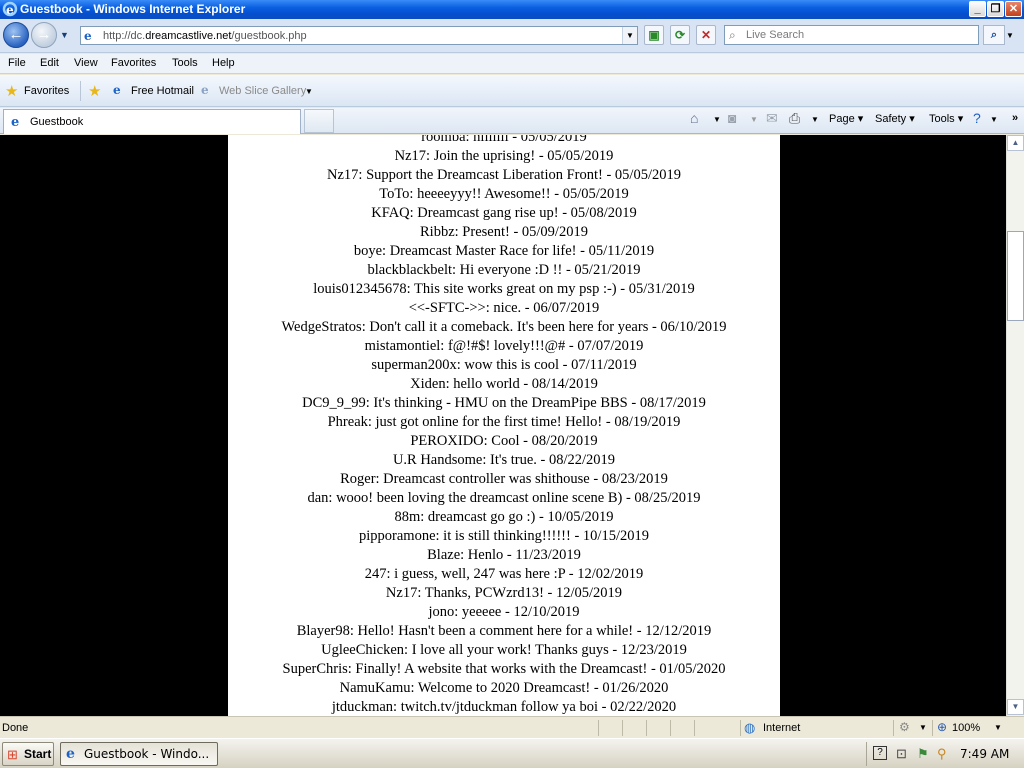 The image size is (1024, 768). What do you see at coordinates (942, 727) in the screenshot?
I see `zoom-icon: ⊕` at bounding box center [942, 727].